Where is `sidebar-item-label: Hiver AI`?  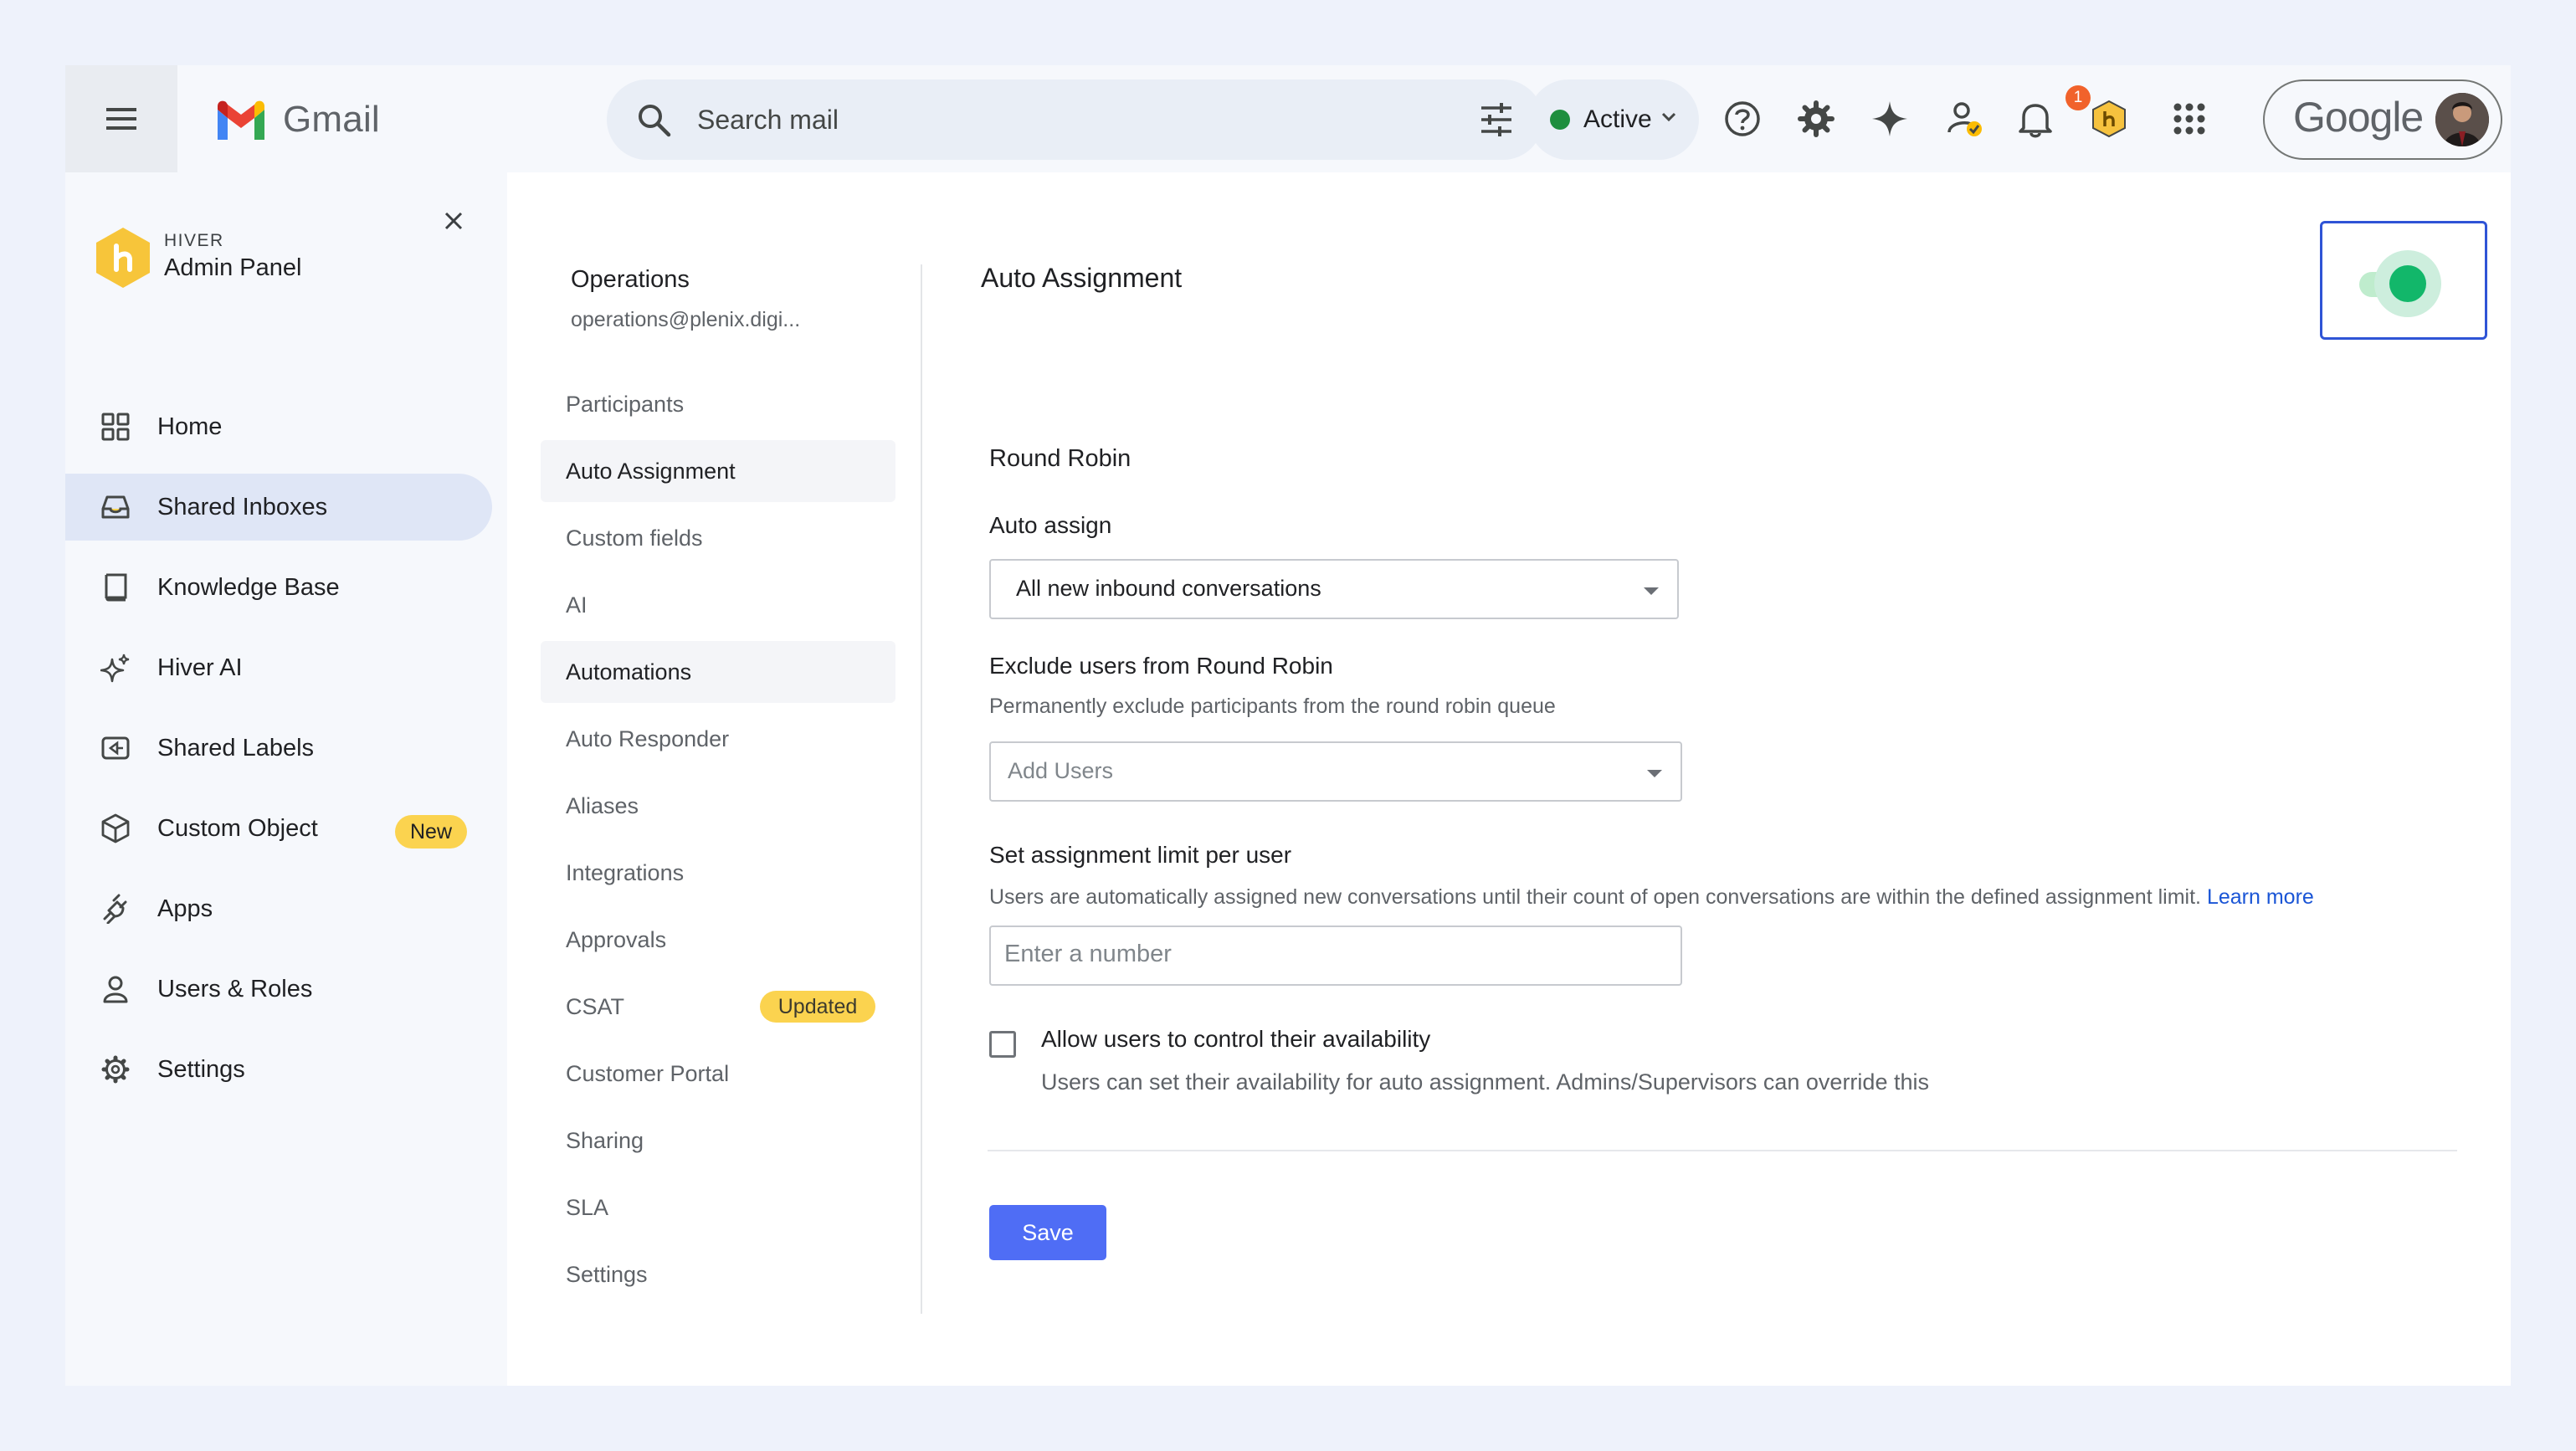
sidebar-item-label: Hiver AI is located at coordinates (200, 667).